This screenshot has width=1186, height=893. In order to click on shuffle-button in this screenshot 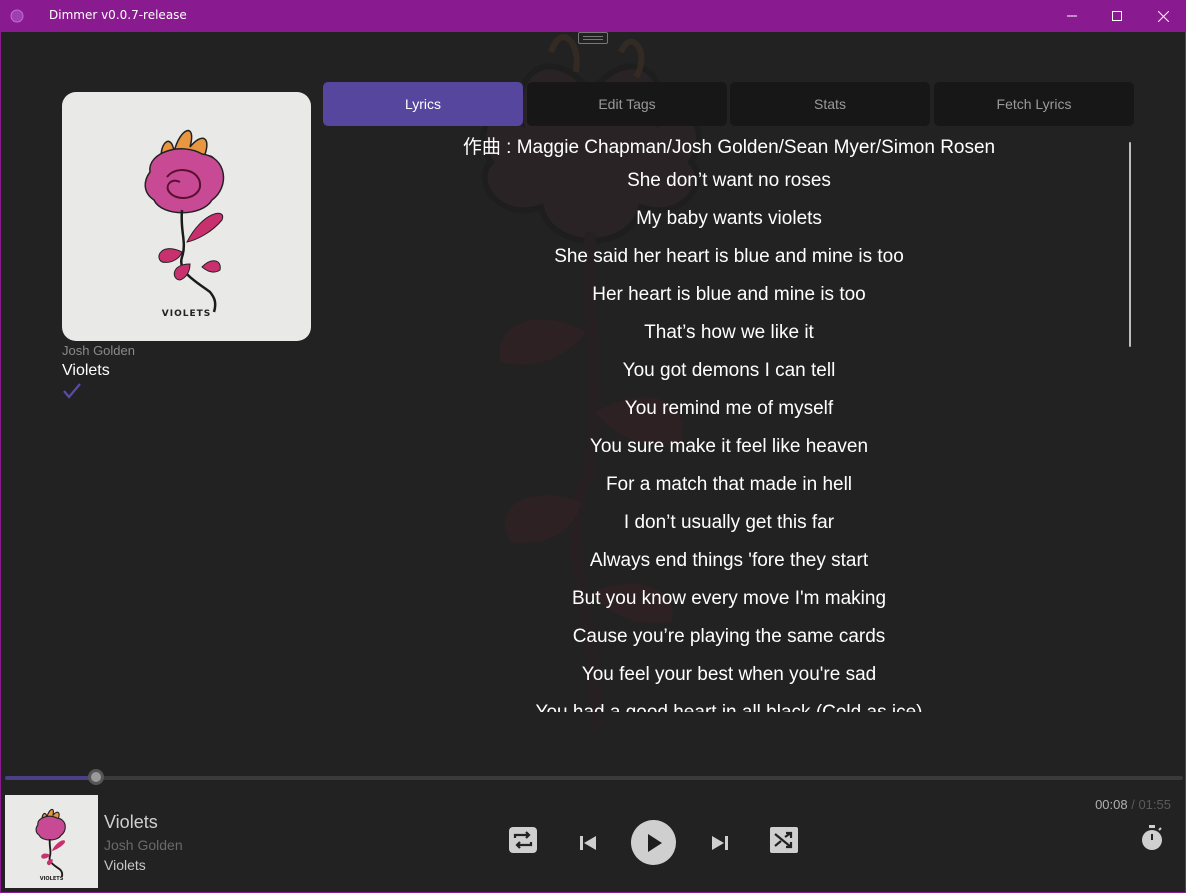, I will do `click(784, 840)`.